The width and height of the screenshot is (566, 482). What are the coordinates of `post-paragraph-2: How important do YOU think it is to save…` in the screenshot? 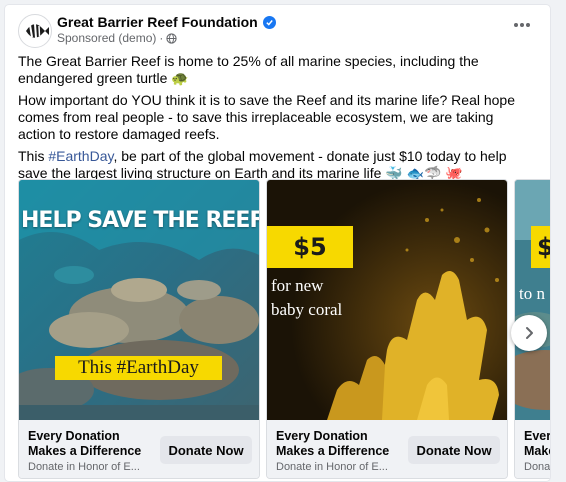 It's located at (266, 117).